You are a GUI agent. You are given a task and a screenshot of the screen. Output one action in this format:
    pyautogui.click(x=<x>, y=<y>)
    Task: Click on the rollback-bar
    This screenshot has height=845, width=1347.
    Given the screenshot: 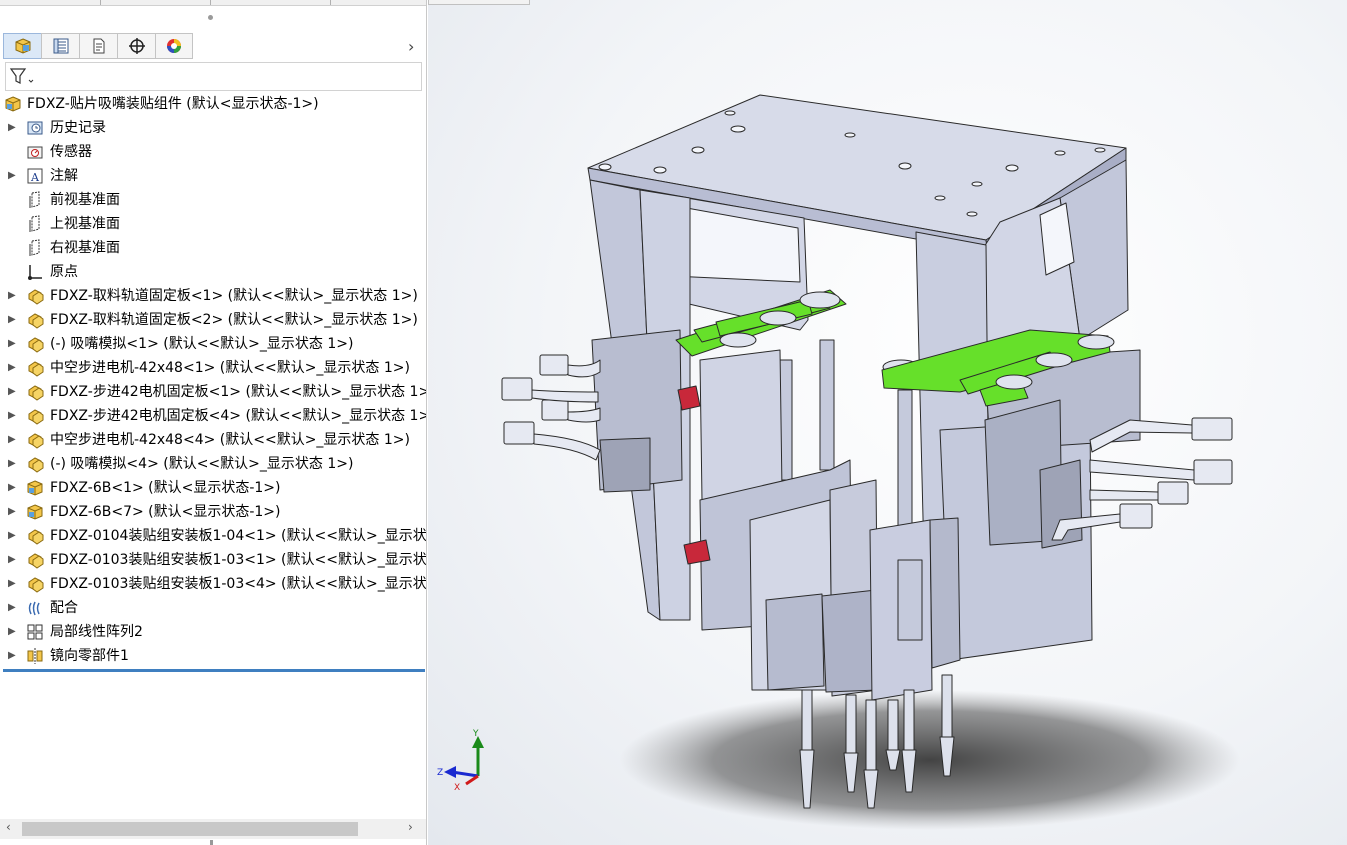 What is the action you would take?
    pyautogui.click(x=214, y=670)
    